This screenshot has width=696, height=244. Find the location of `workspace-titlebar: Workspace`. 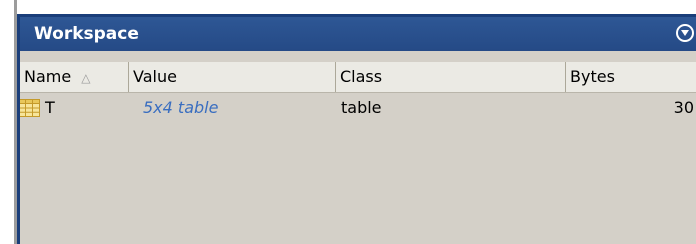

workspace-titlebar: Workspace is located at coordinates (358, 34).